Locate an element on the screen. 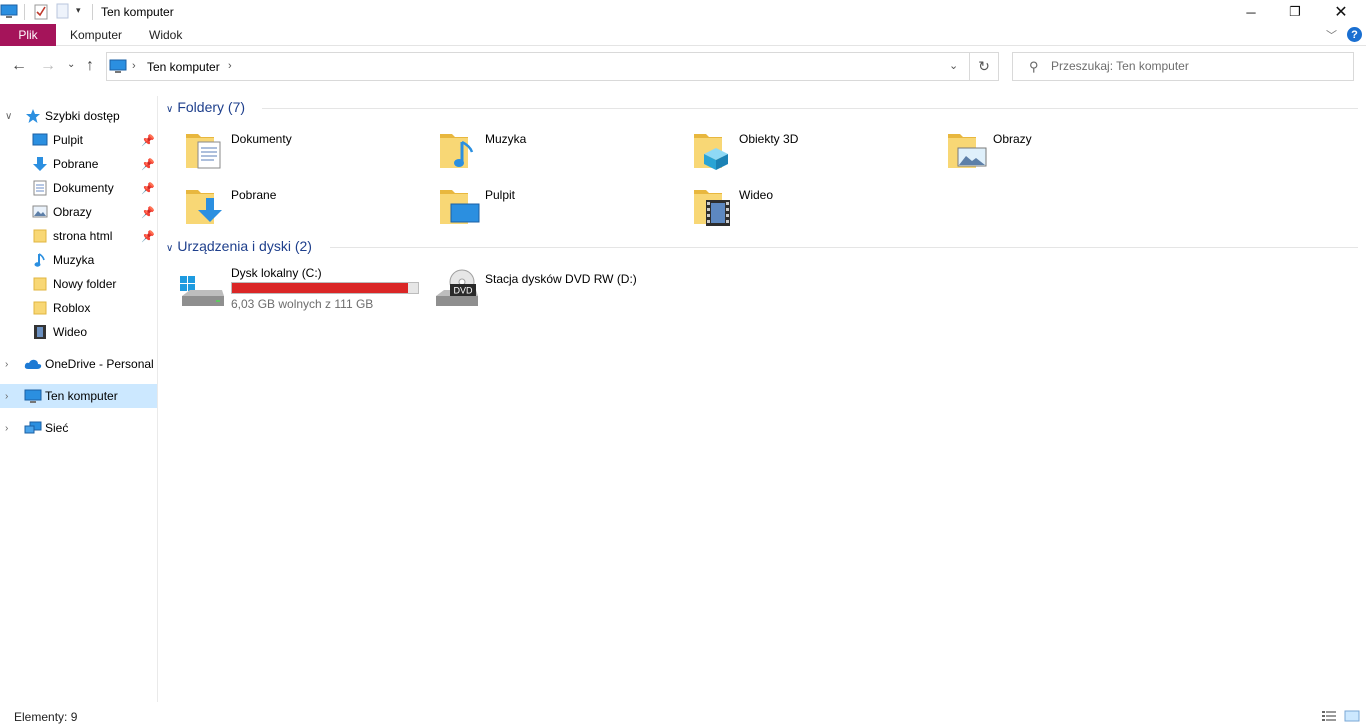 This screenshot has height=728, width=1366. folder-tile-dokumenty: Dokumenty is located at coordinates (309, 154).